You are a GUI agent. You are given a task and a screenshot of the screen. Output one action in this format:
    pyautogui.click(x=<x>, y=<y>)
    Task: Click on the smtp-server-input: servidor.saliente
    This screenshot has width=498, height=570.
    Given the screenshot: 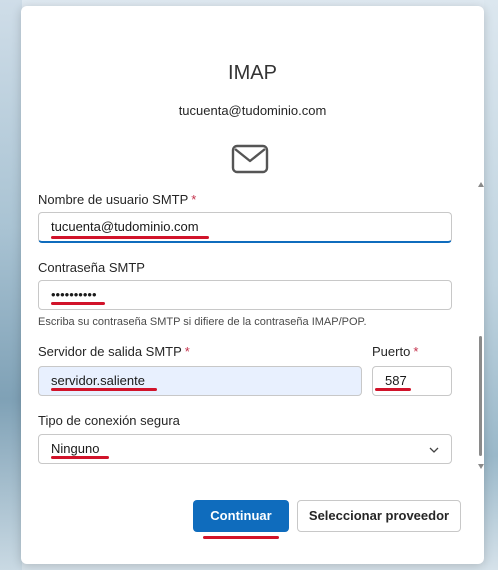 What is the action you would take?
    pyautogui.click(x=200, y=381)
    